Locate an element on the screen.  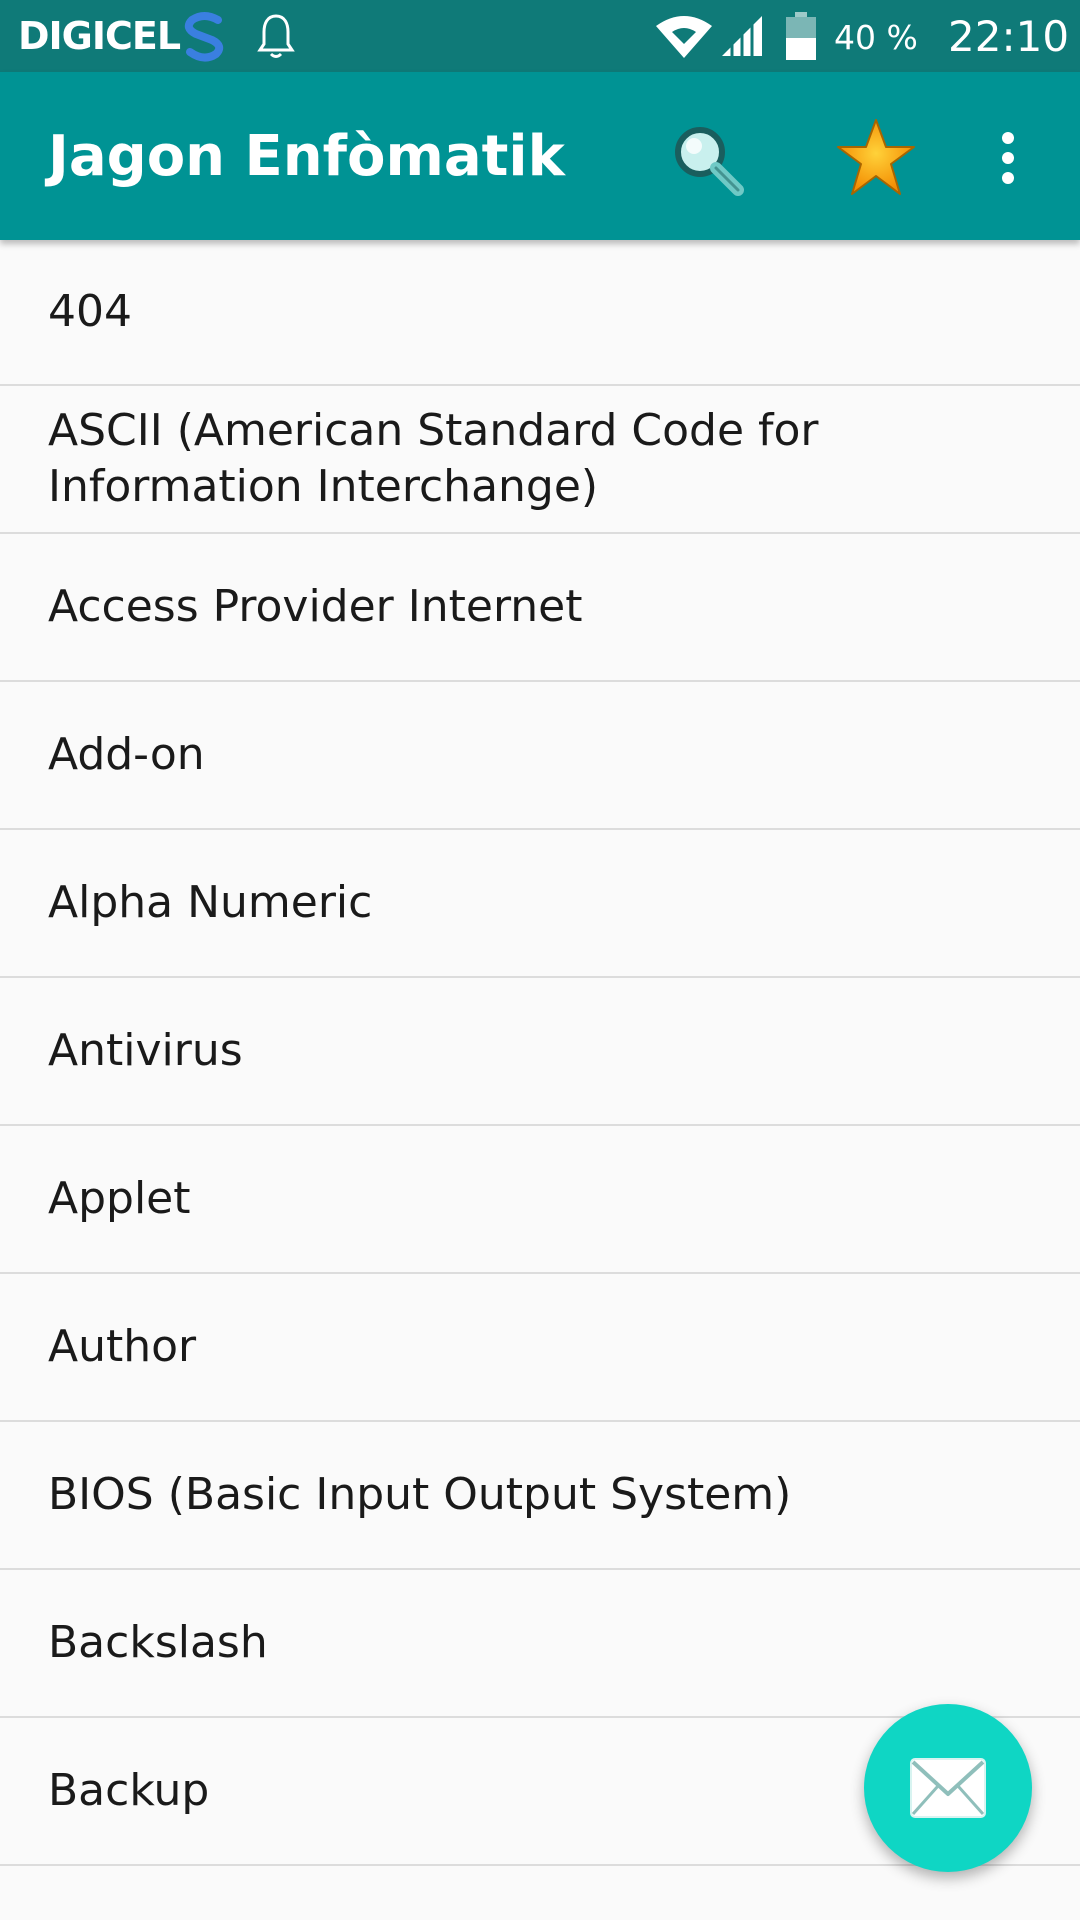
s-logo-icon is located at coordinates (204, 37).